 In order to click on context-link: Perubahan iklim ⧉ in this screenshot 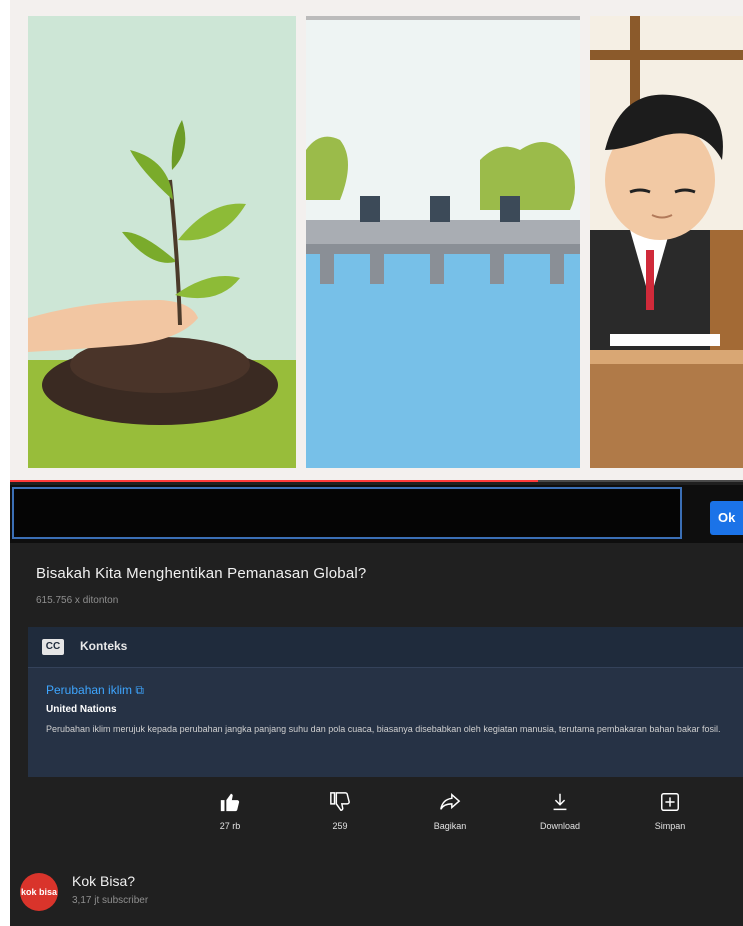, I will do `click(95, 690)`.